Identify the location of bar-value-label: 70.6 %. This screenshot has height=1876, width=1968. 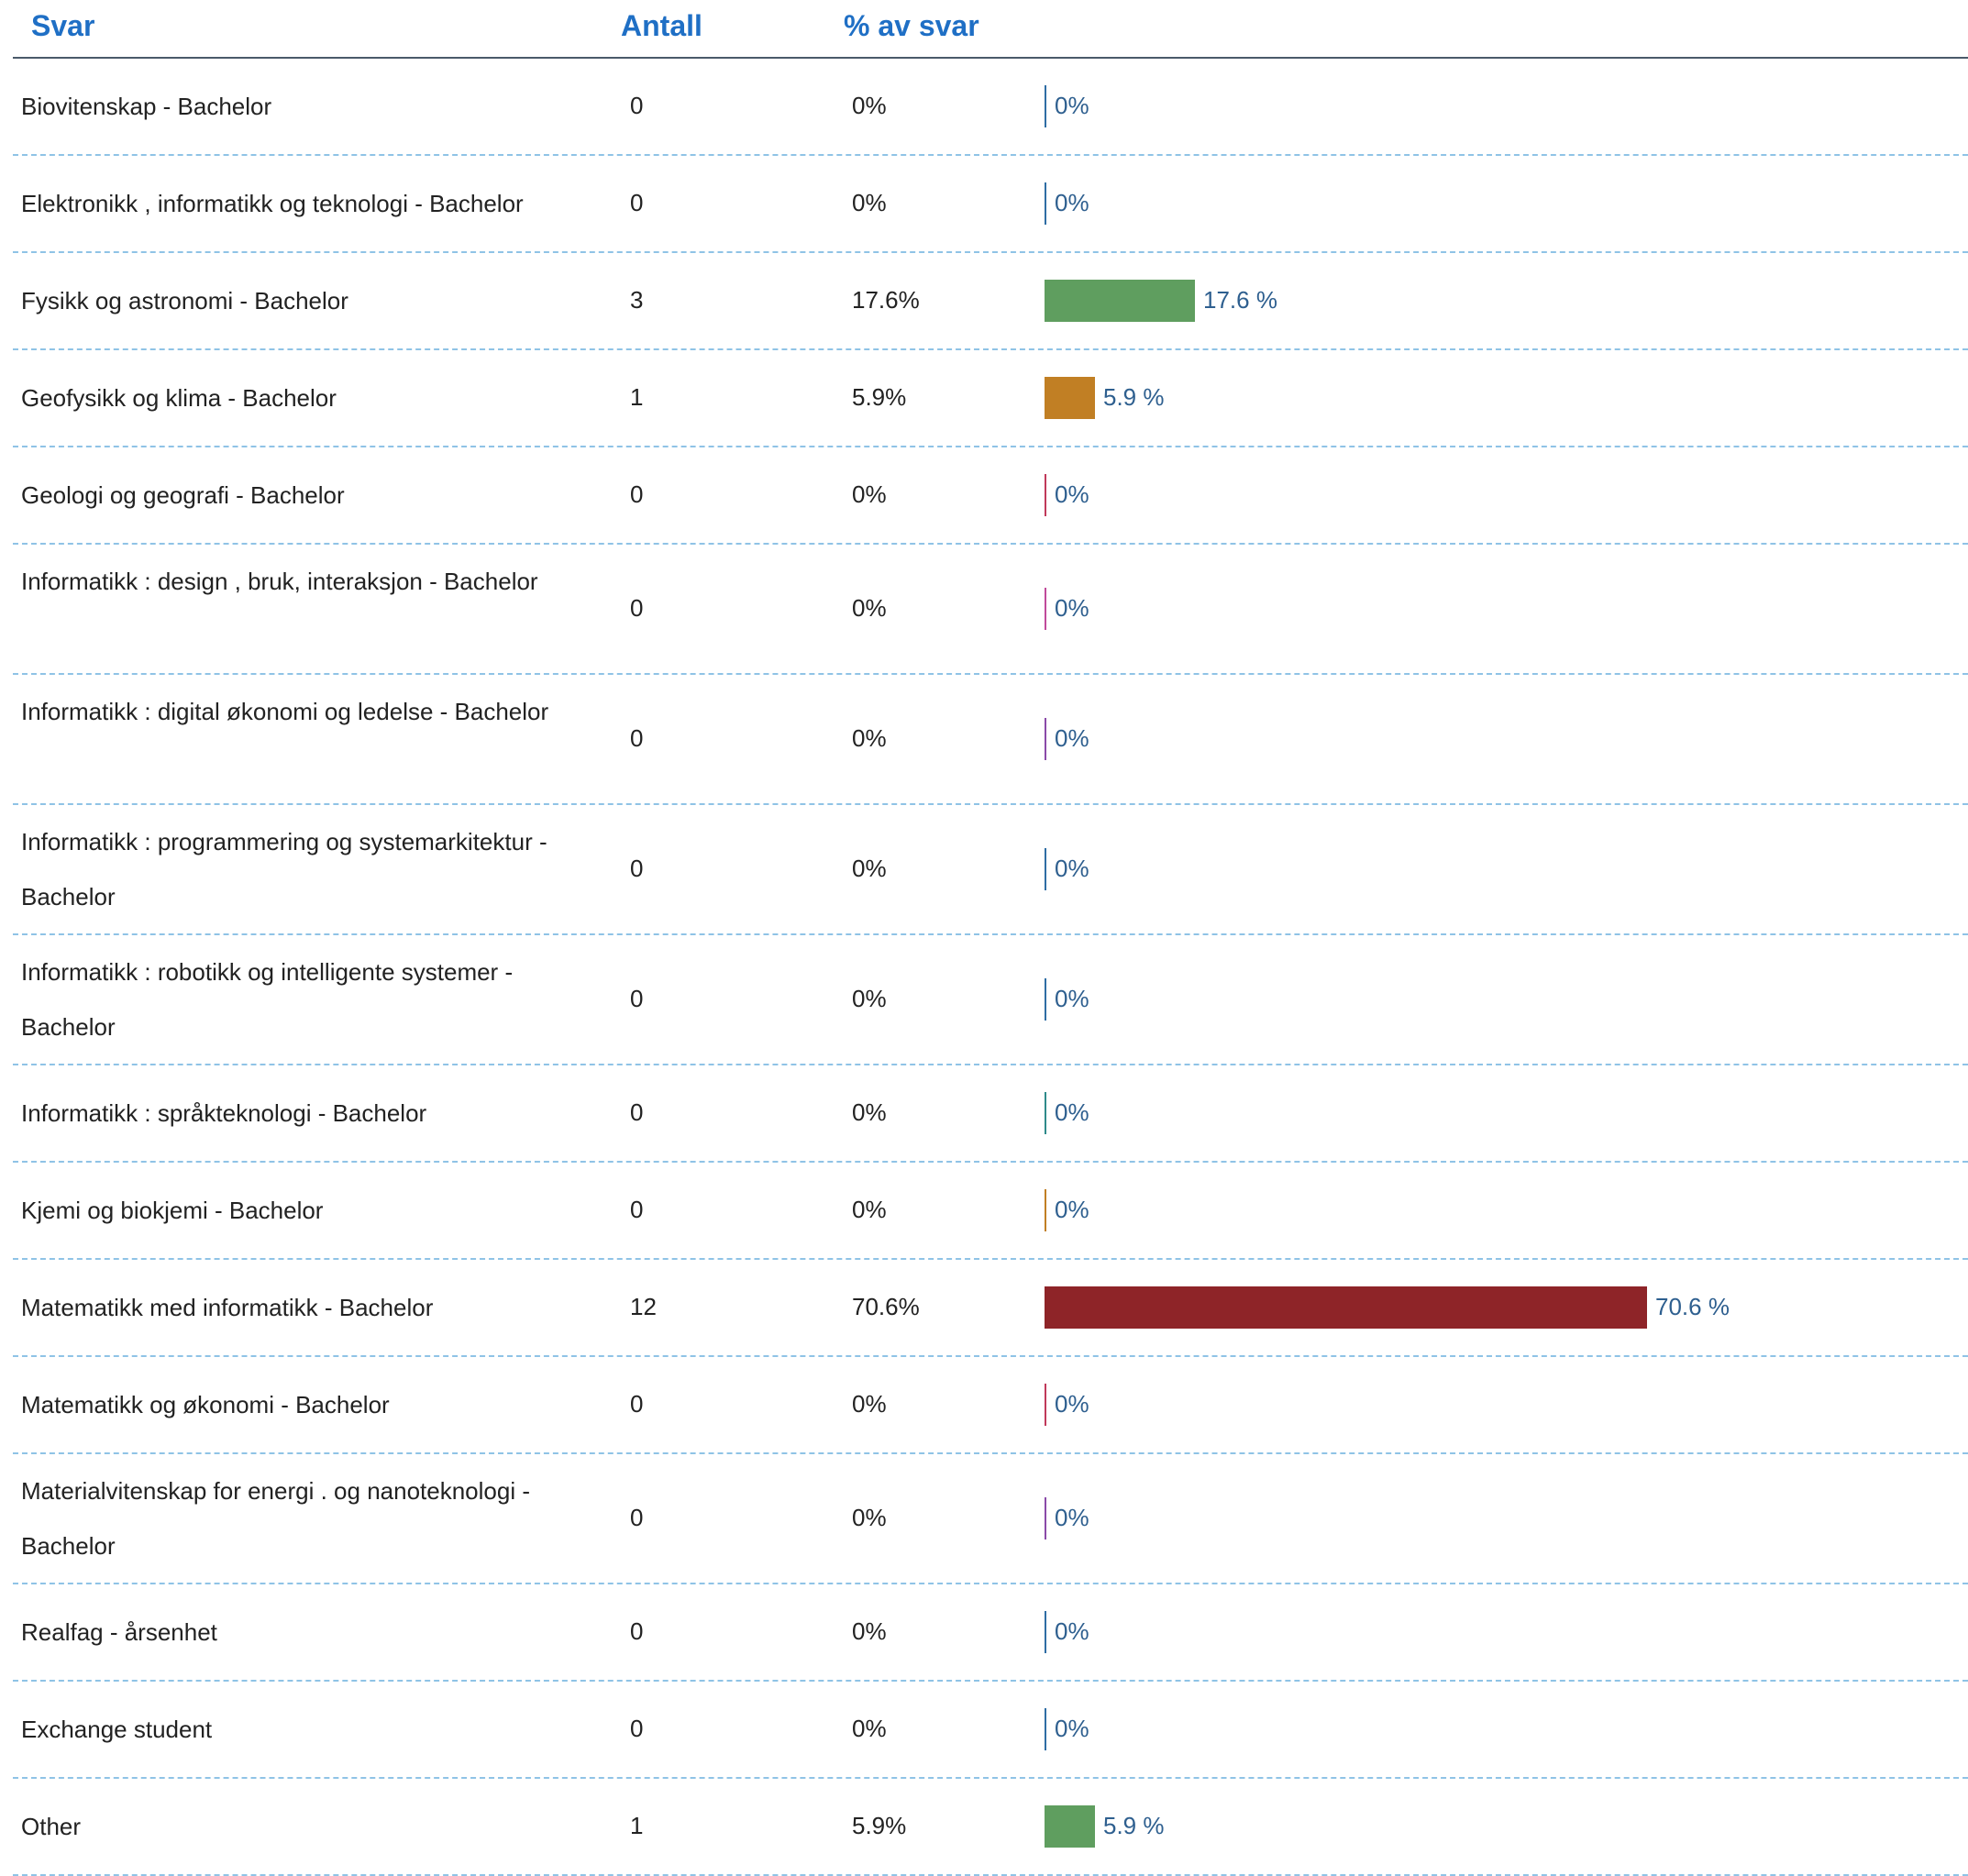
(1692, 1306).